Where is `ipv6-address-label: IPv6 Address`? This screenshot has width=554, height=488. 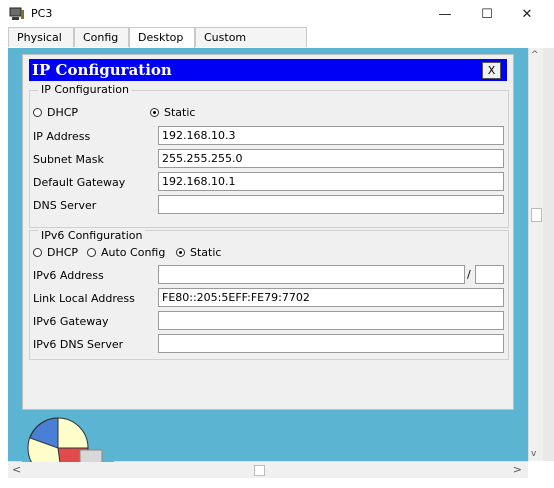 ipv6-address-label: IPv6 Address is located at coordinates (68, 275).